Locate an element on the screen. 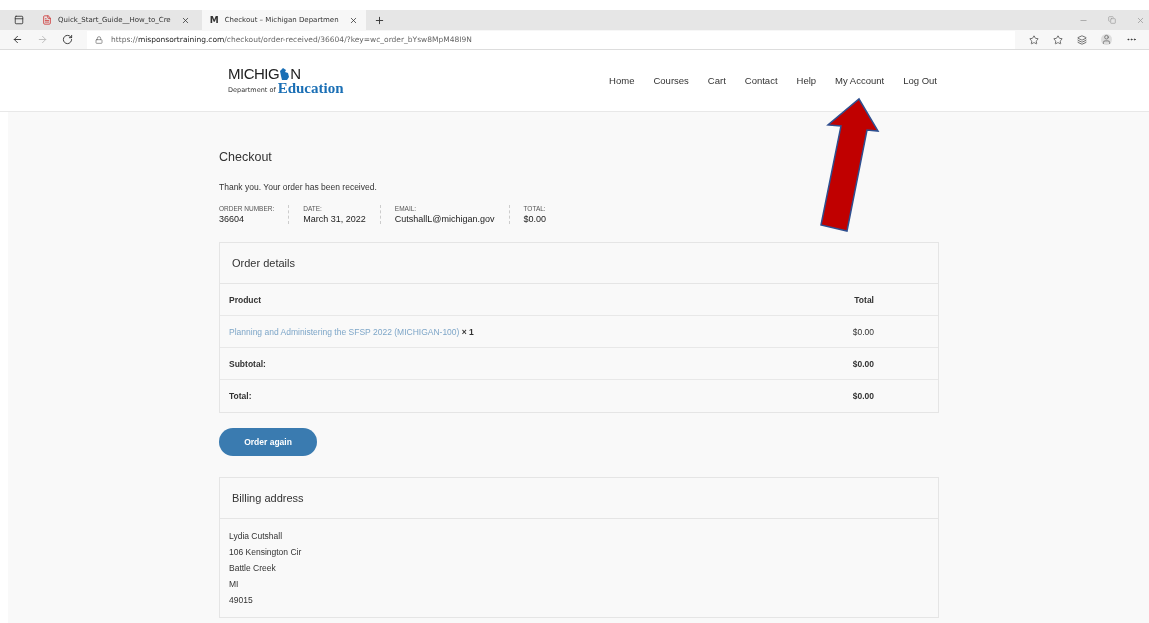  nav-link: Home is located at coordinates (622, 80).